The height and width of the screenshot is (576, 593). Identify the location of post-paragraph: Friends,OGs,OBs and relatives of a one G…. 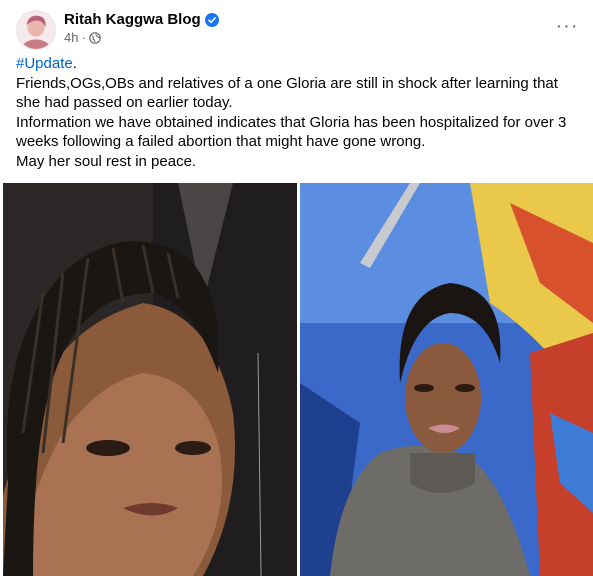
(287, 93).